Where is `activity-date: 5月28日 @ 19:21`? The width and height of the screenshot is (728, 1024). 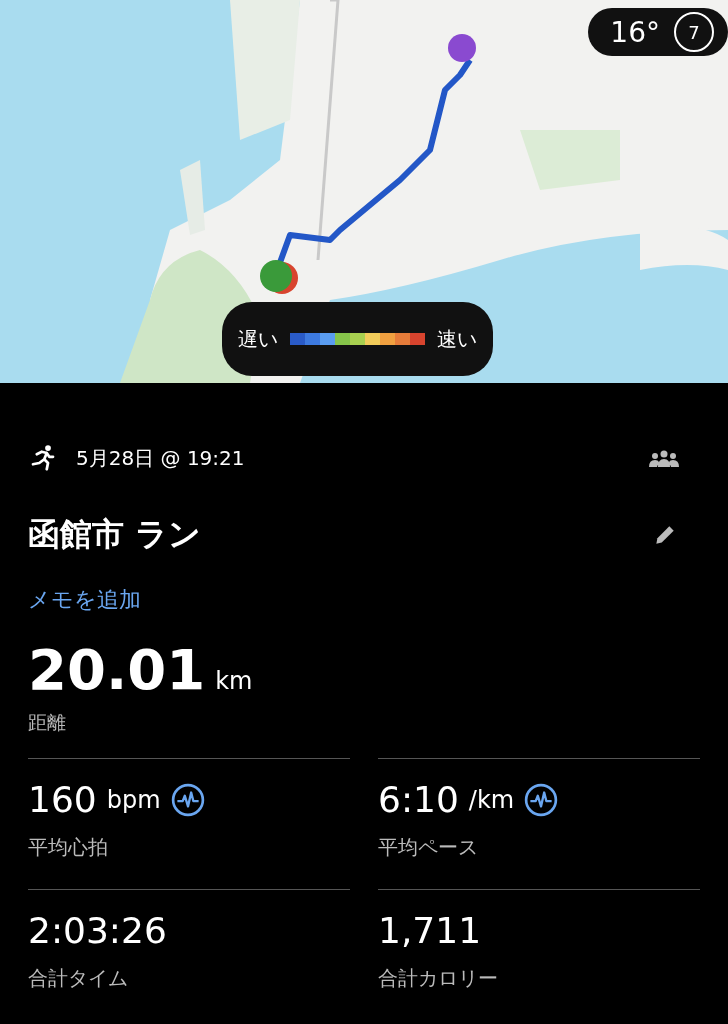
activity-date: 5月28日 @ 19:21 is located at coordinates (161, 458).